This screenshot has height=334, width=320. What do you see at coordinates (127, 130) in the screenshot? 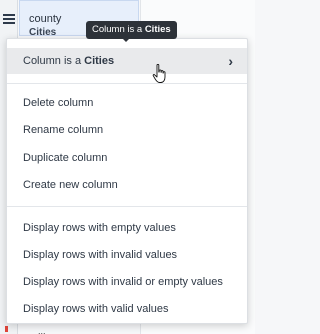
I see `menu-item-rename-column: Rename column` at bounding box center [127, 130].